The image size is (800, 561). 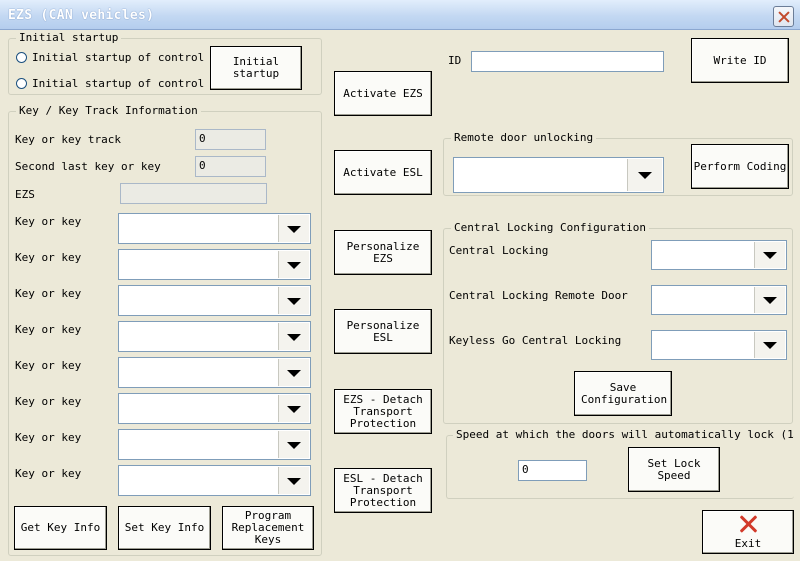 What do you see at coordinates (567, 61) in the screenshot?
I see `id-field` at bounding box center [567, 61].